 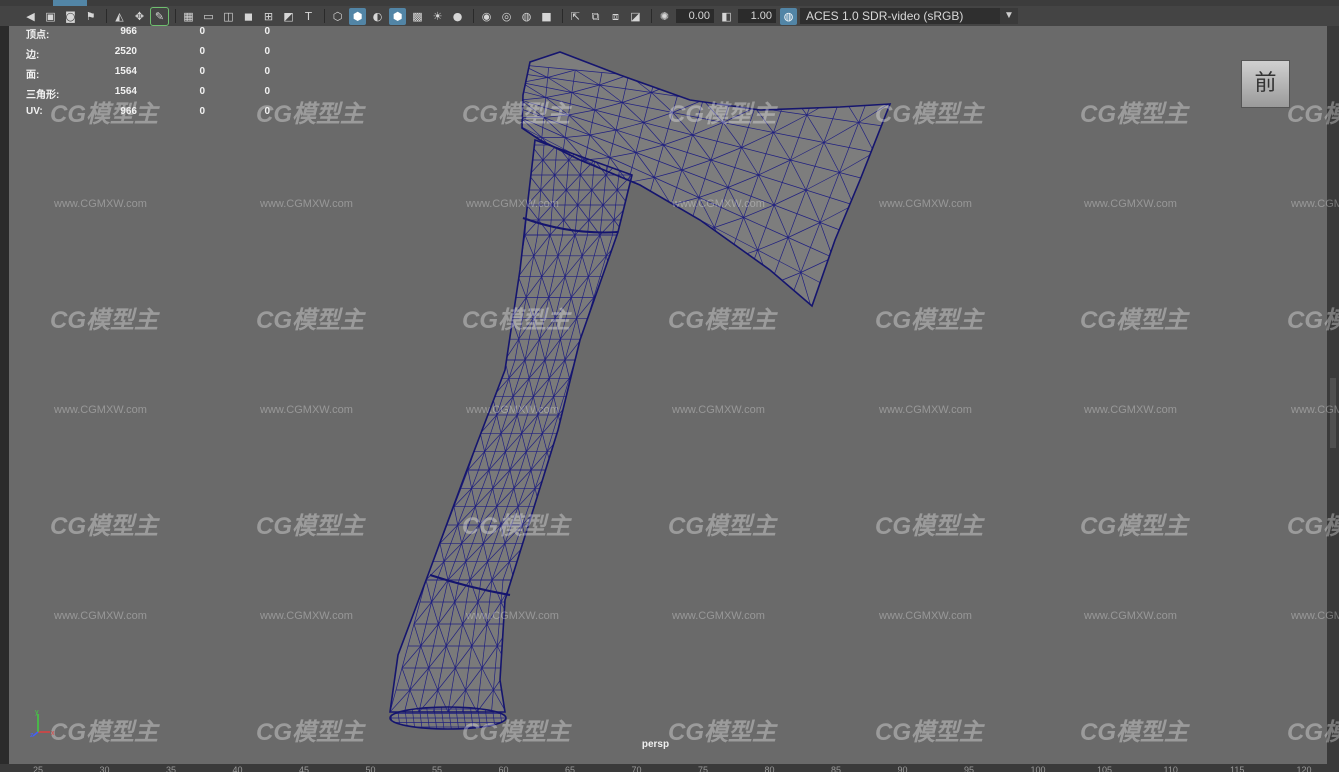 What do you see at coordinates (726, 16) in the screenshot?
I see `gamma-icon: ◧` at bounding box center [726, 16].